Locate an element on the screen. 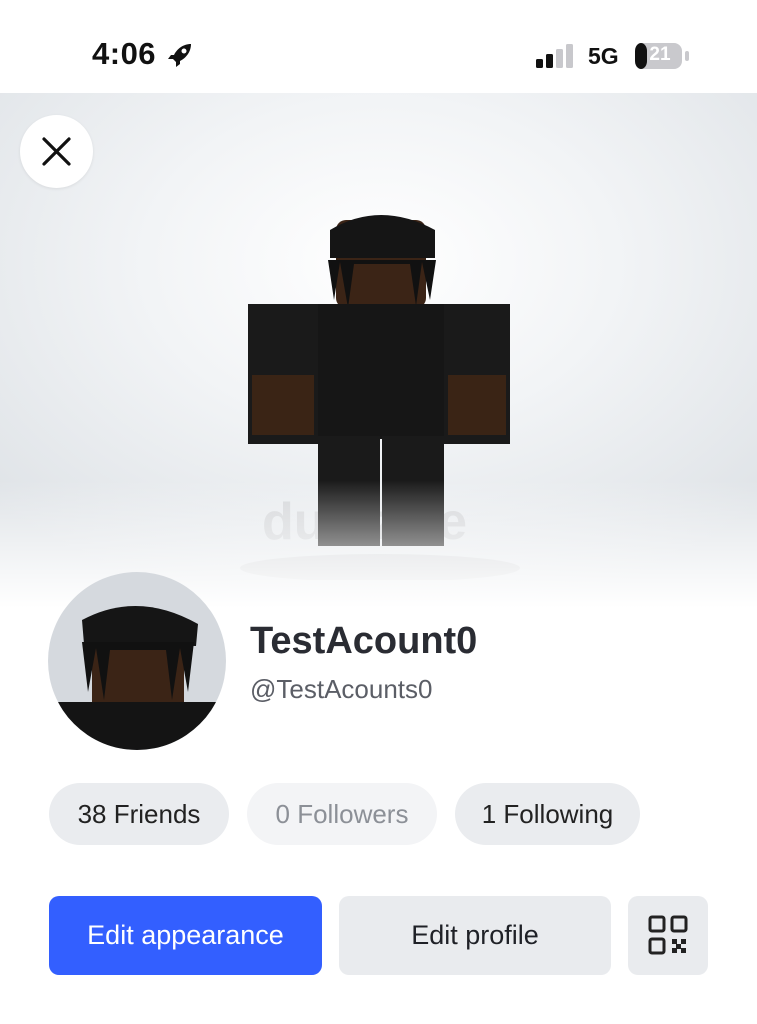 Image resolution: width=757 pixels, height=1024 pixels. qr-code-button is located at coordinates (668, 935).